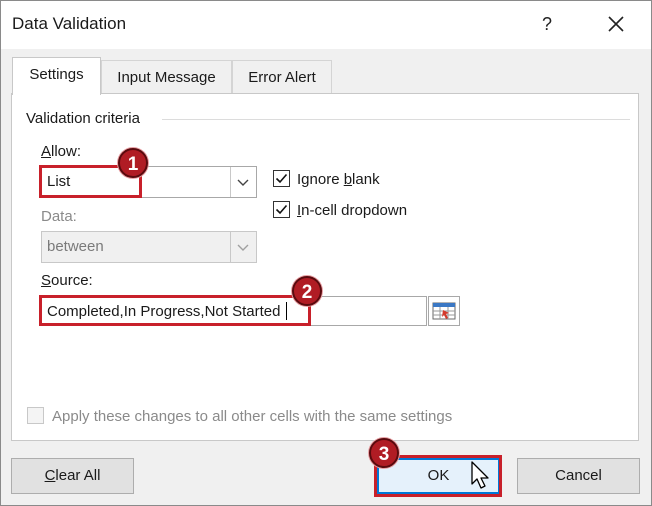 The height and width of the screenshot is (506, 652). I want to click on help-button: ?, so click(547, 24).